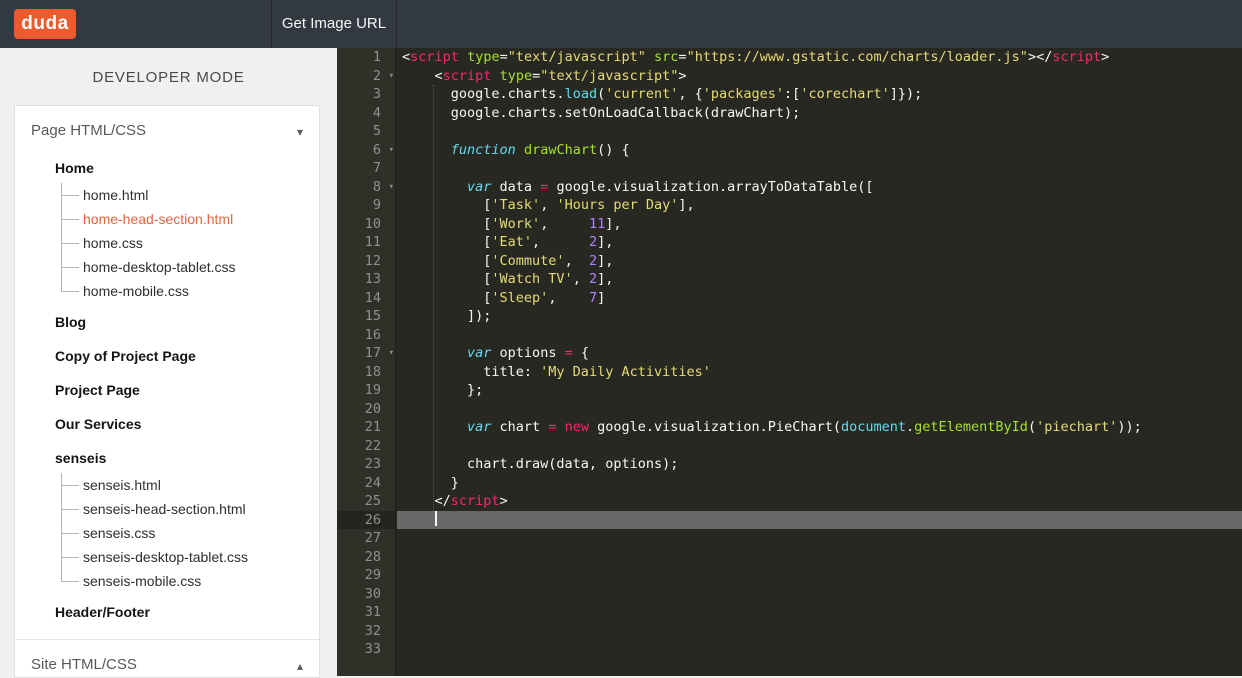  Describe the element at coordinates (167, 612) in the screenshot. I see `tree-folder: Header/Footer` at that location.